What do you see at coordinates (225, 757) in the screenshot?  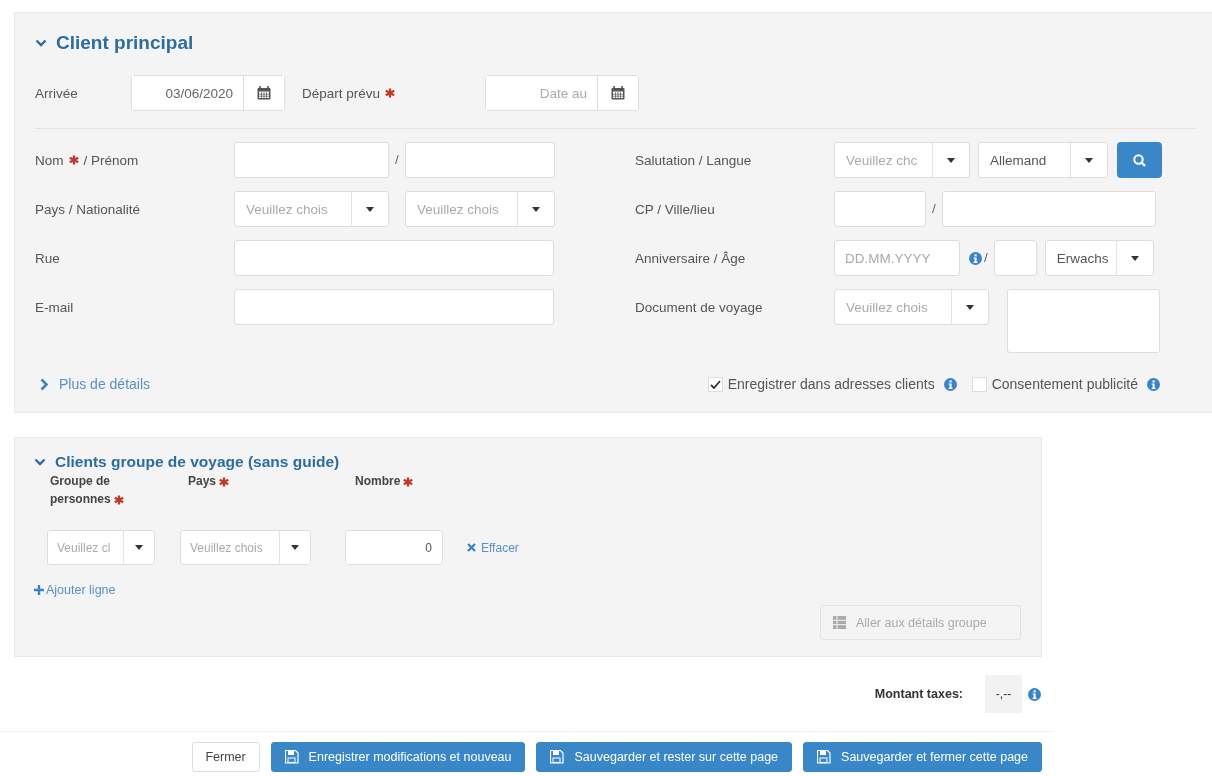 I see `close-button: Fermer` at bounding box center [225, 757].